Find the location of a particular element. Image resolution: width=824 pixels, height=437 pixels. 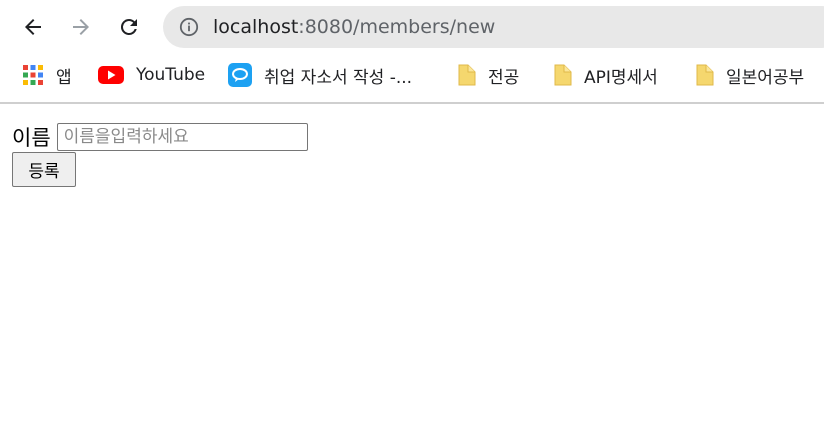

forward-button is located at coordinates (81, 27).